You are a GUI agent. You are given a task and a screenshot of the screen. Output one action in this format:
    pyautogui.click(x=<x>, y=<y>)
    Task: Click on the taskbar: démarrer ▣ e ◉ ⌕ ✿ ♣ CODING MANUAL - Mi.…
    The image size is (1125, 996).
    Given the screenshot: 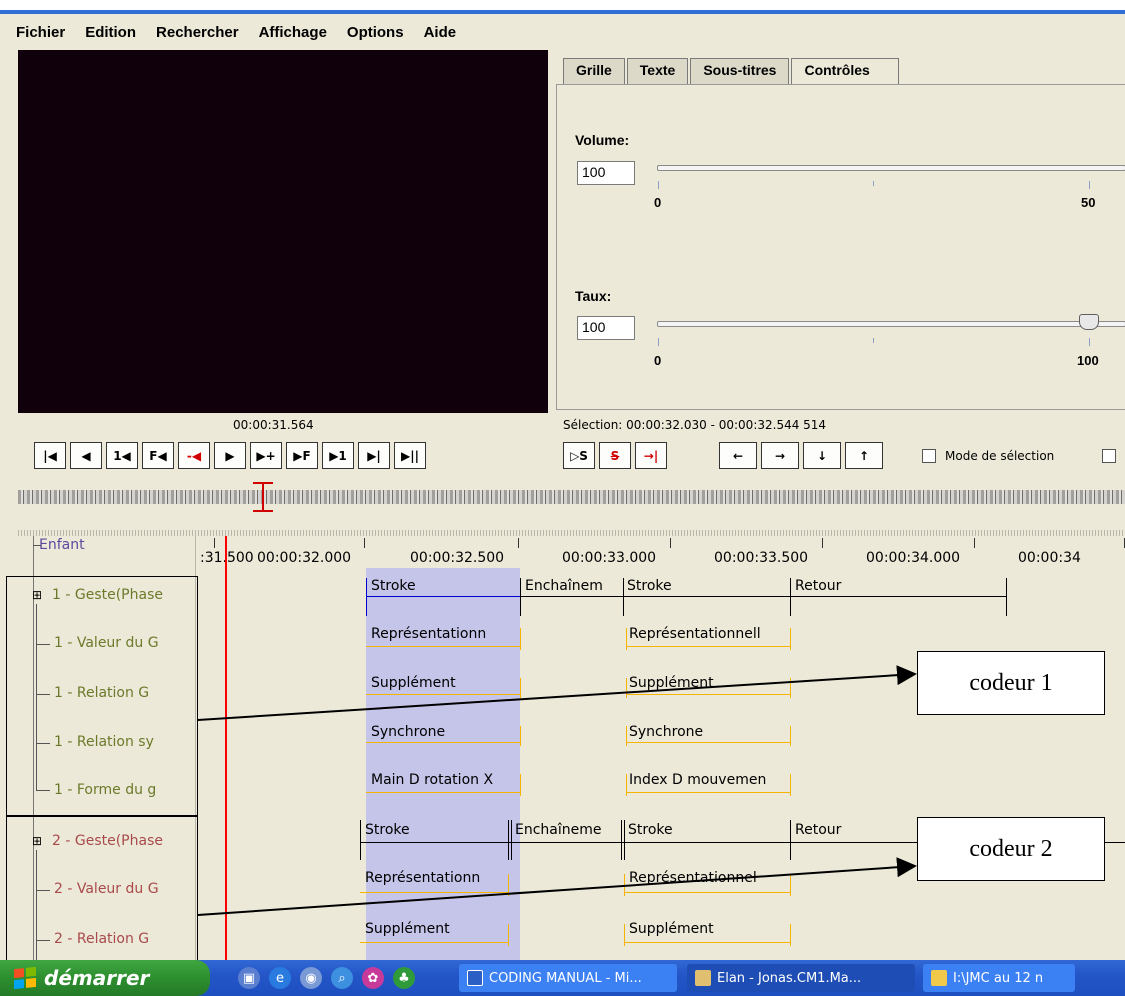 What is the action you would take?
    pyautogui.click(x=562, y=978)
    